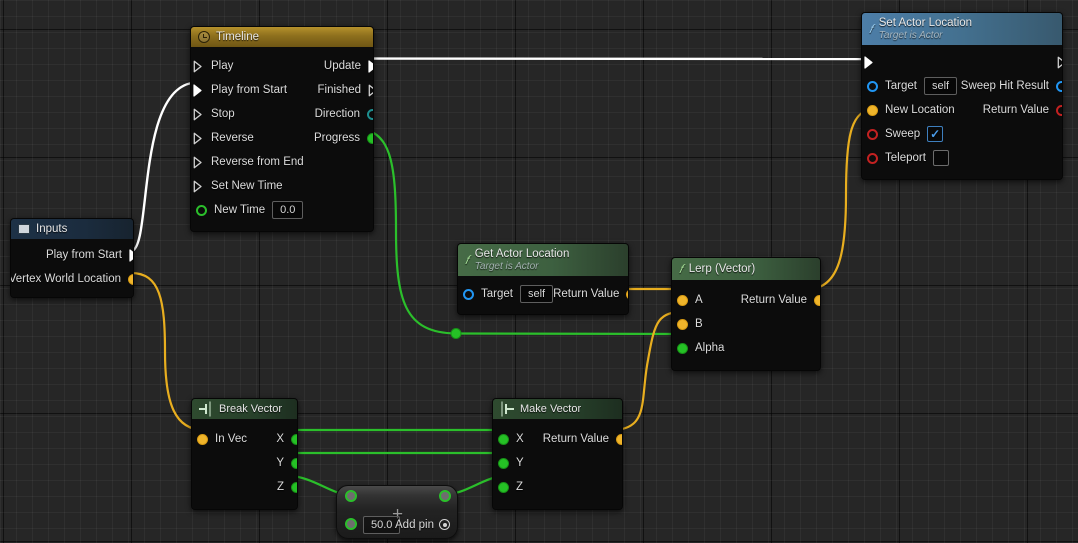  I want to click on exec-pin-stop, so click(198, 114).